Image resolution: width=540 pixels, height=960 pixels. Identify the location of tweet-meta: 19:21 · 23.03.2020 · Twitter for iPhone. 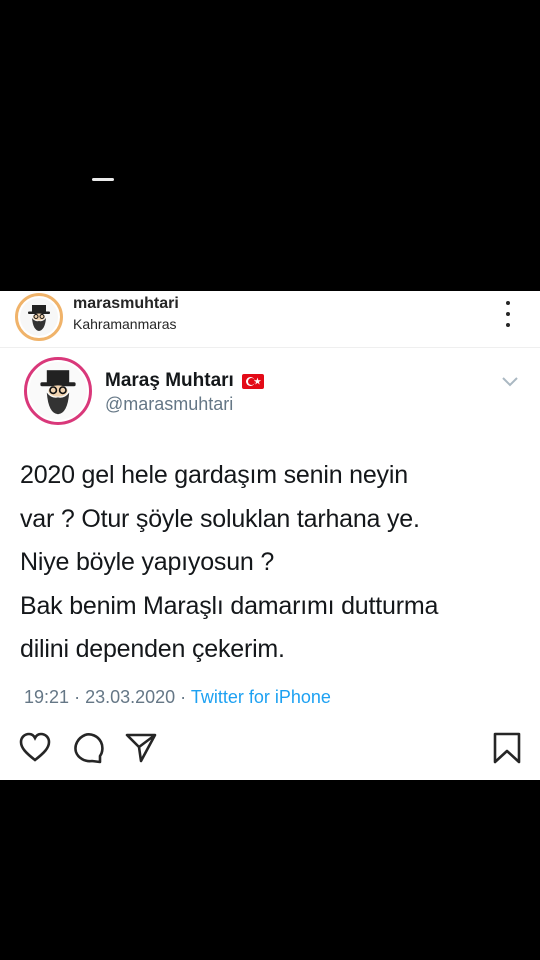
(177, 697).